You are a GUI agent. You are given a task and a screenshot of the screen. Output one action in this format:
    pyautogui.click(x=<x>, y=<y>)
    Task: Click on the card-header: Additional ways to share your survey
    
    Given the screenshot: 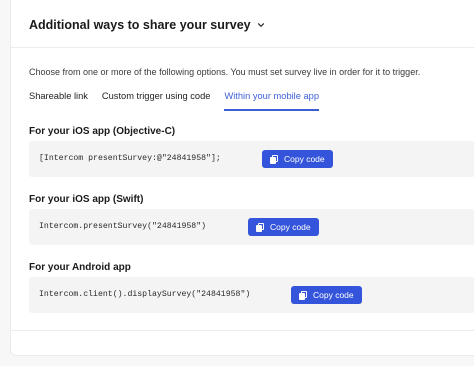 What is the action you would take?
    pyautogui.click(x=242, y=24)
    